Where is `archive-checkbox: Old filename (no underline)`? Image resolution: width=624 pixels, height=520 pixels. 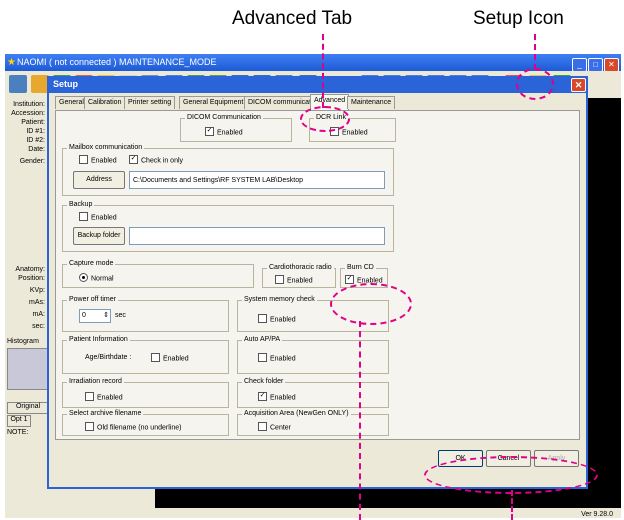
archive-checkbox: Old filename (no underline) is located at coordinates (133, 427).